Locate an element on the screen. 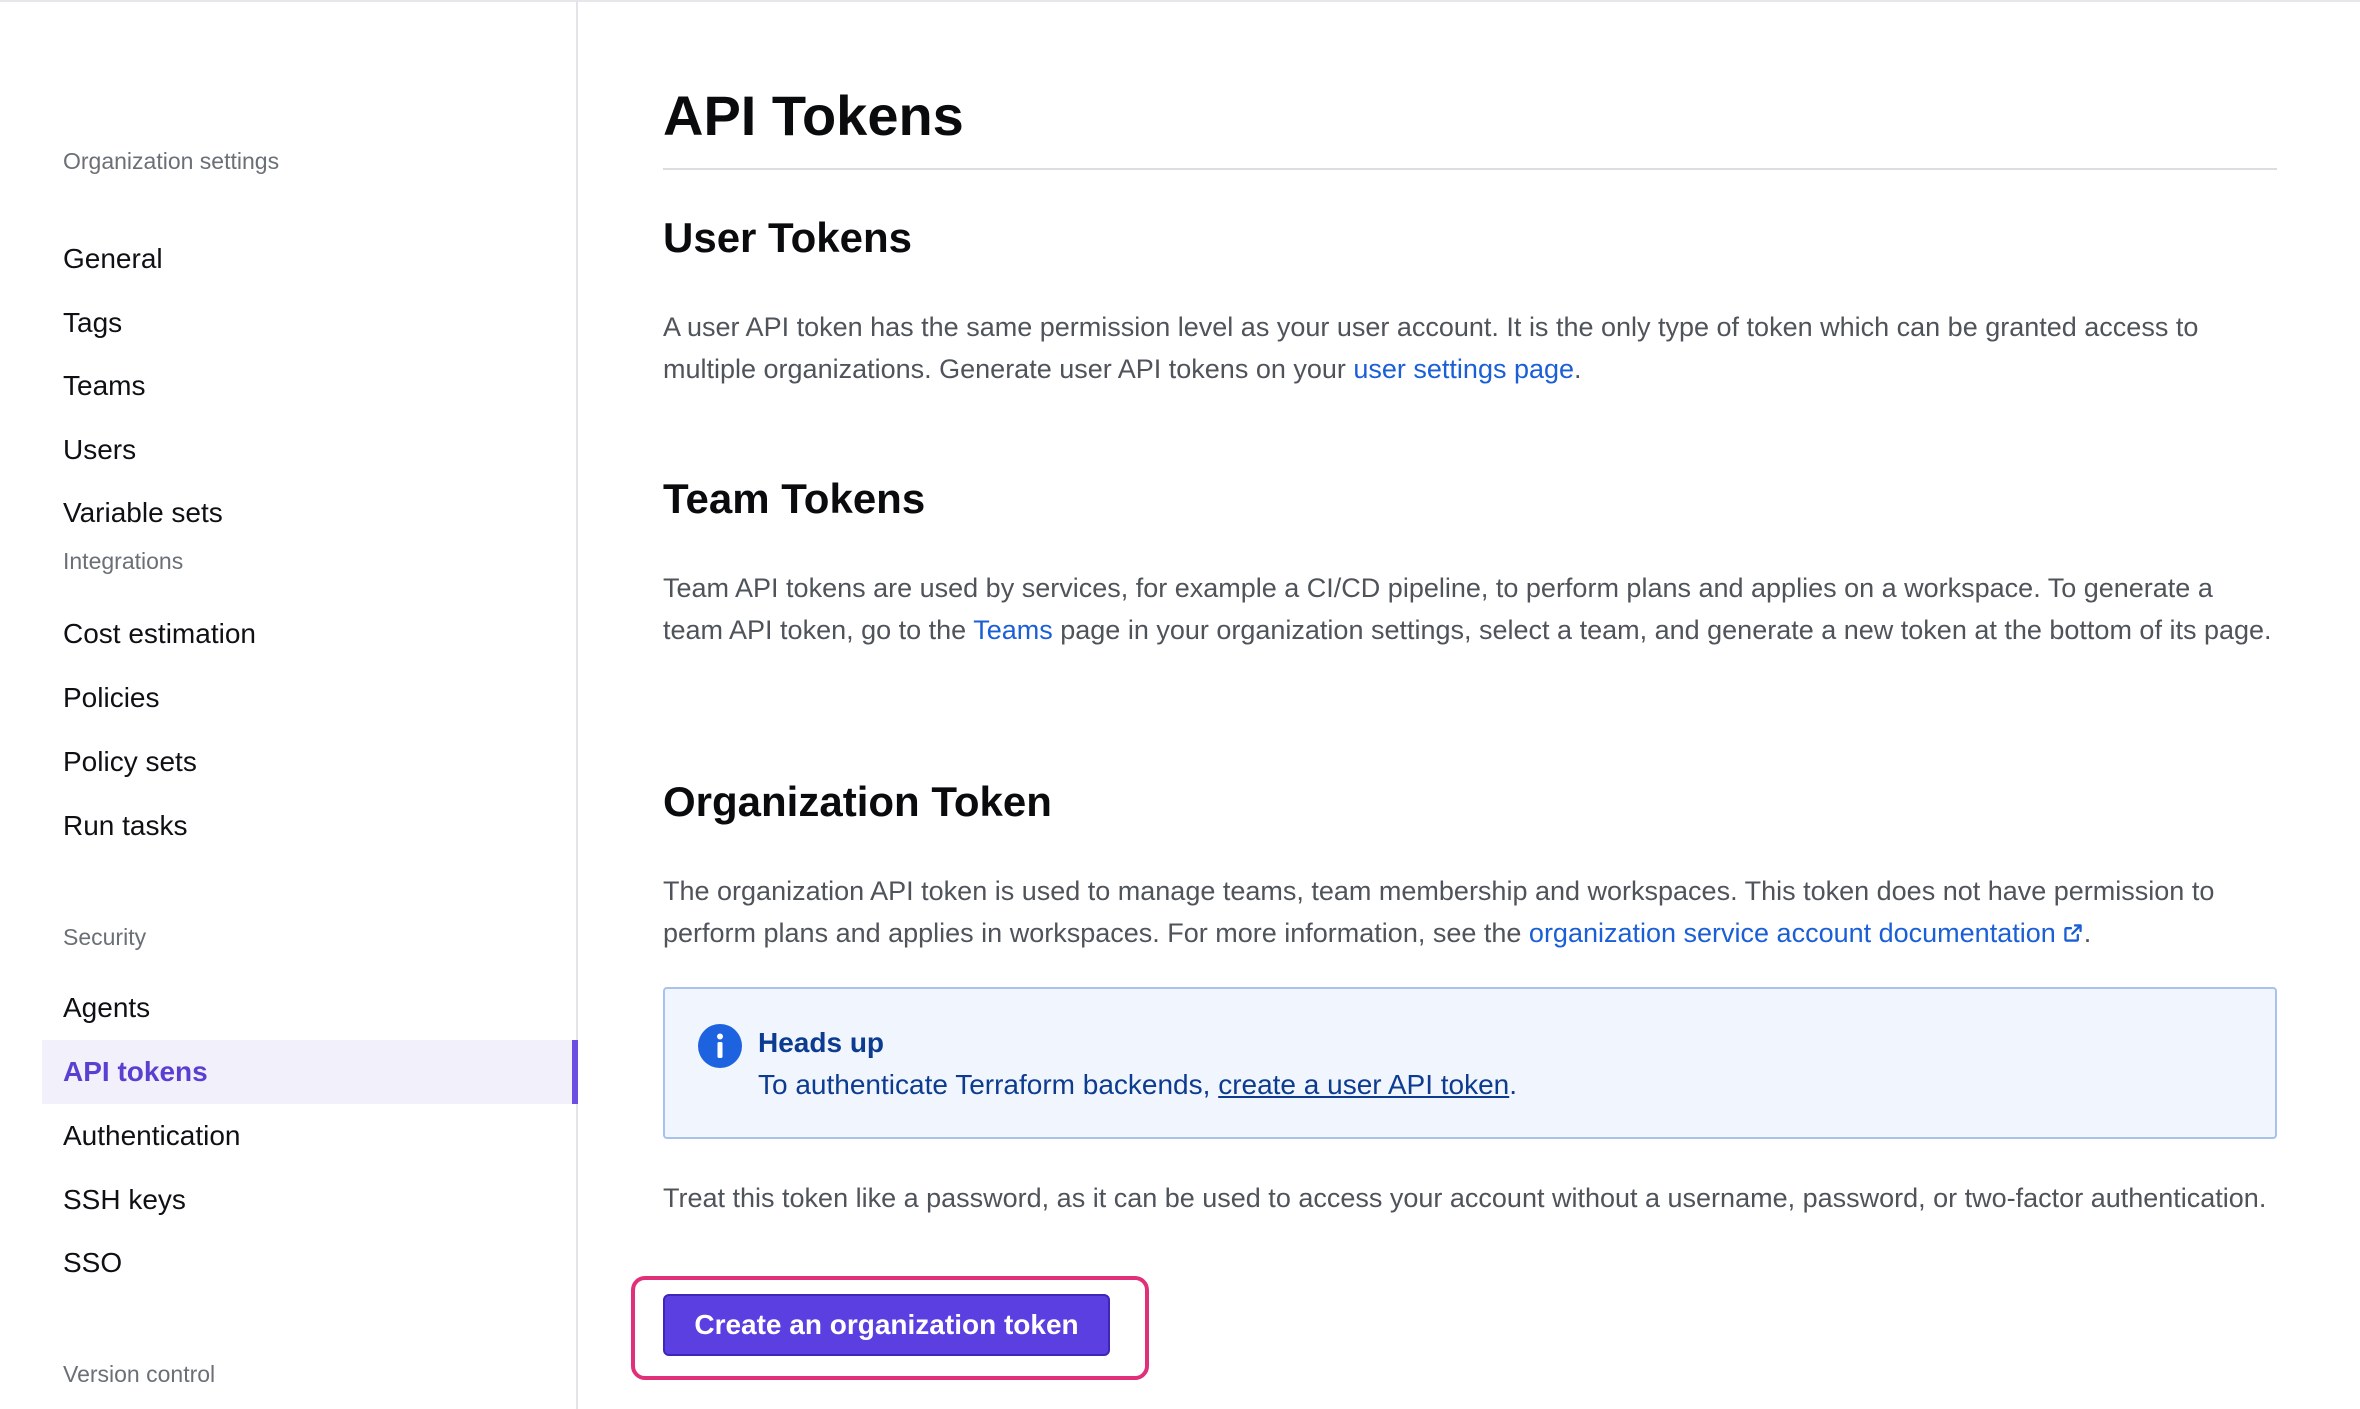  sidebar-heading-security: Security is located at coordinates (105, 937).